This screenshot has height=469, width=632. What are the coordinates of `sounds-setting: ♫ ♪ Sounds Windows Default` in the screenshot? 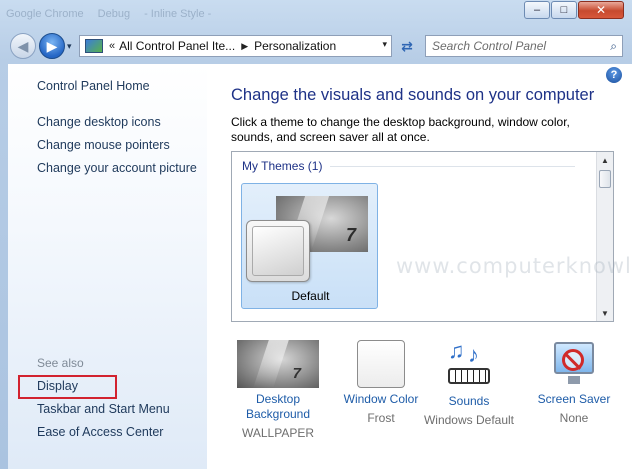 It's located at (469, 383).